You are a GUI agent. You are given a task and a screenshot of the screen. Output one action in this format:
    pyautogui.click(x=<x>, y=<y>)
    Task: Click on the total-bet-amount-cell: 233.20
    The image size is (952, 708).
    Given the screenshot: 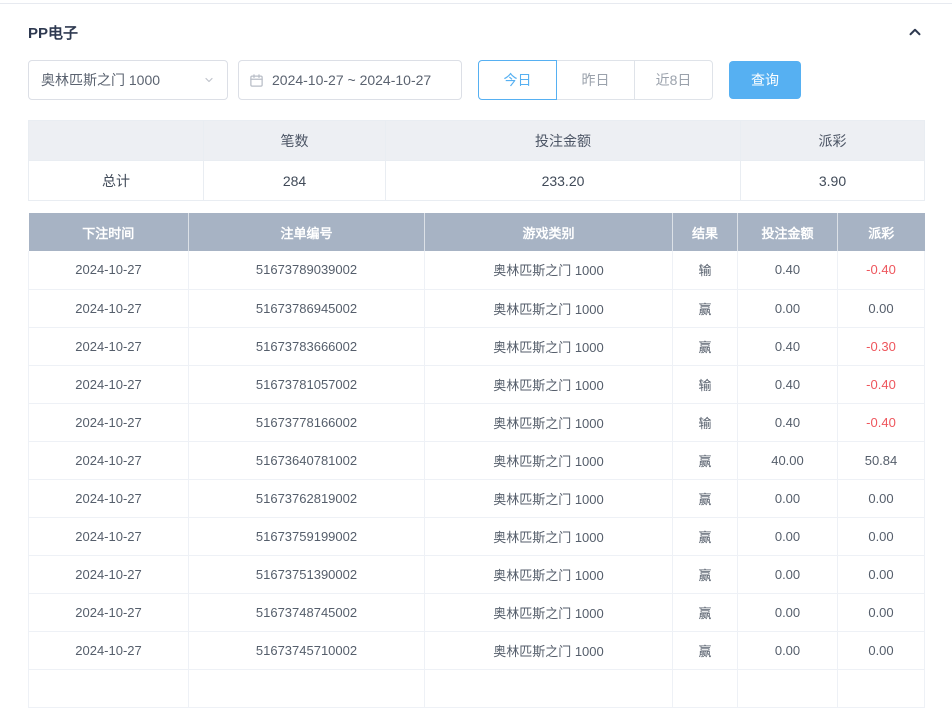 What is the action you would take?
    pyautogui.click(x=563, y=180)
    